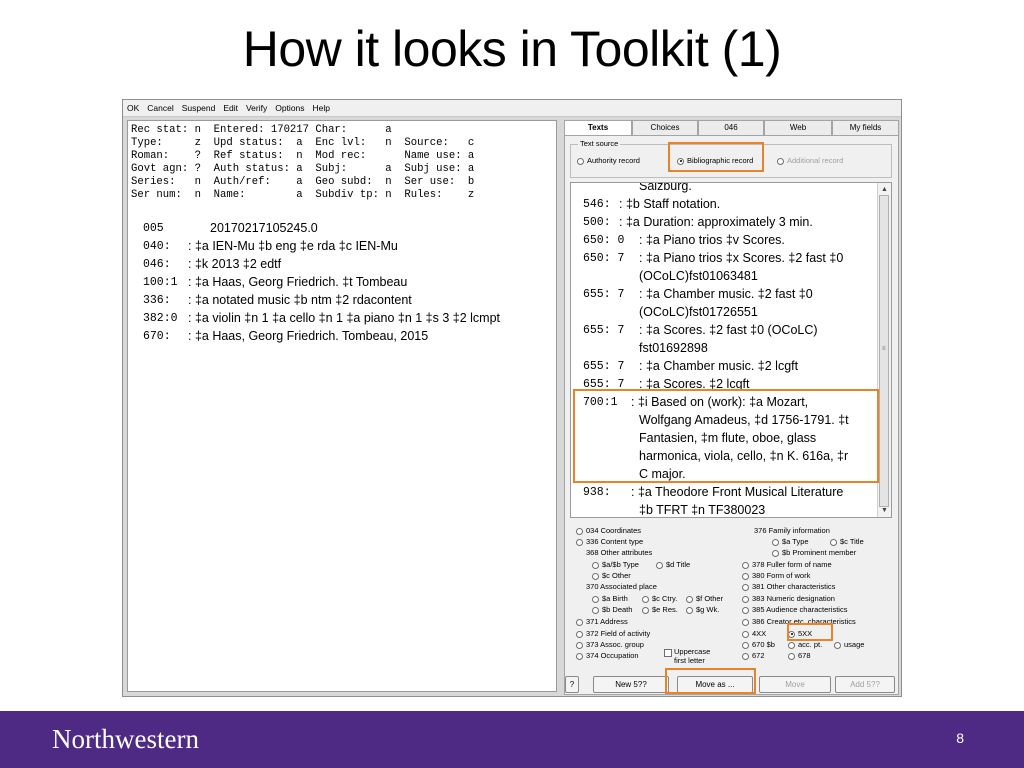 This screenshot has width=1024, height=768. What do you see at coordinates (611, 575) in the screenshot?
I see `radio-368-other: $c Other` at bounding box center [611, 575].